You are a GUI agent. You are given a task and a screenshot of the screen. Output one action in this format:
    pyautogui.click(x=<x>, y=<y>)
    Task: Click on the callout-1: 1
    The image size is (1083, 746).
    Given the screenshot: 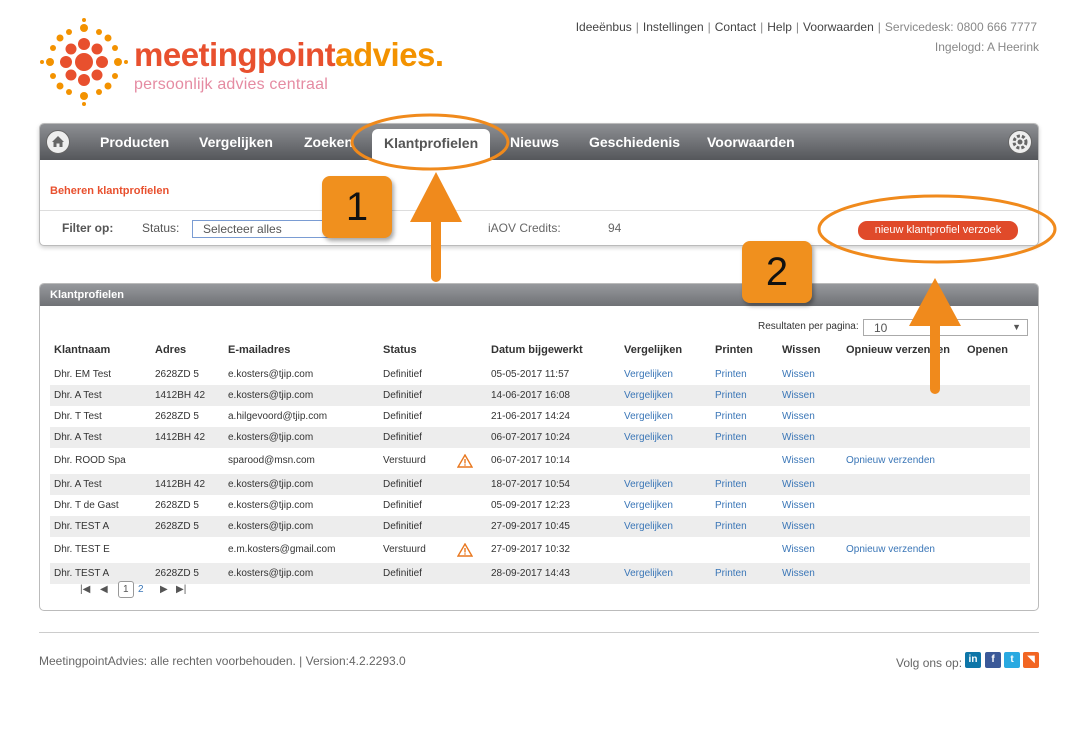 What is the action you would take?
    pyautogui.click(x=357, y=207)
    